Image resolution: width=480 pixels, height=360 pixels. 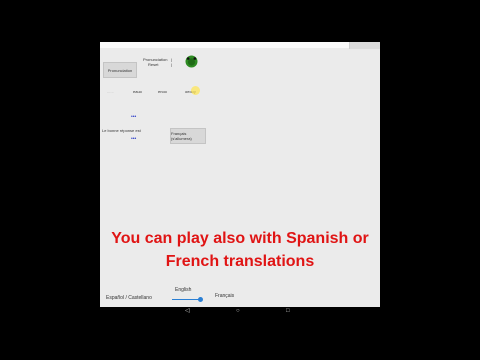 What do you see at coordinates (224, 296) in the screenshot?
I see `language-right-label: Français` at bounding box center [224, 296].